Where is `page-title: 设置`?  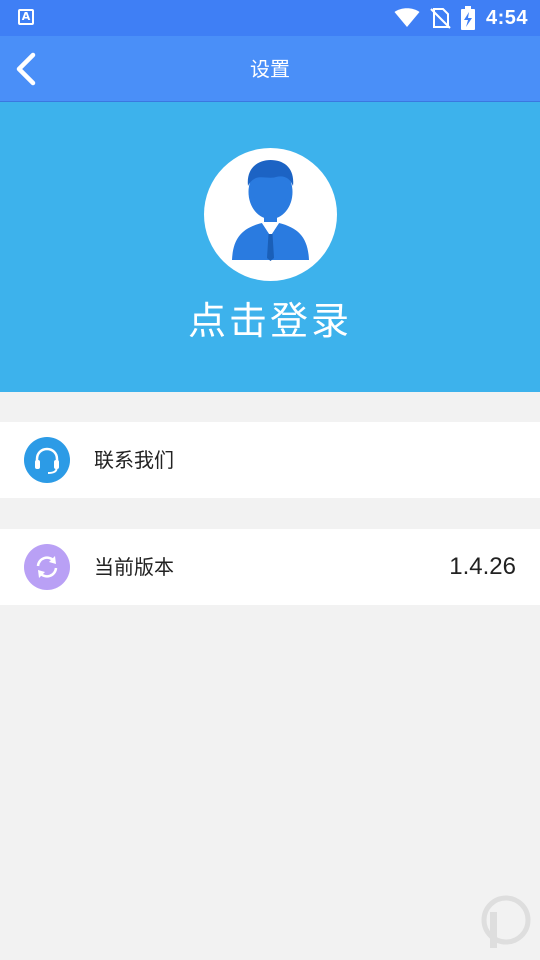 page-title: 设置 is located at coordinates (270, 69).